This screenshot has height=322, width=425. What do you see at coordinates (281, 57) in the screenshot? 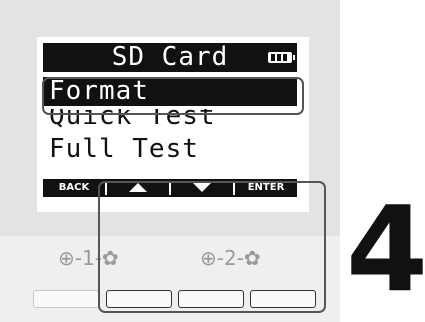
I see `battery-icon` at bounding box center [281, 57].